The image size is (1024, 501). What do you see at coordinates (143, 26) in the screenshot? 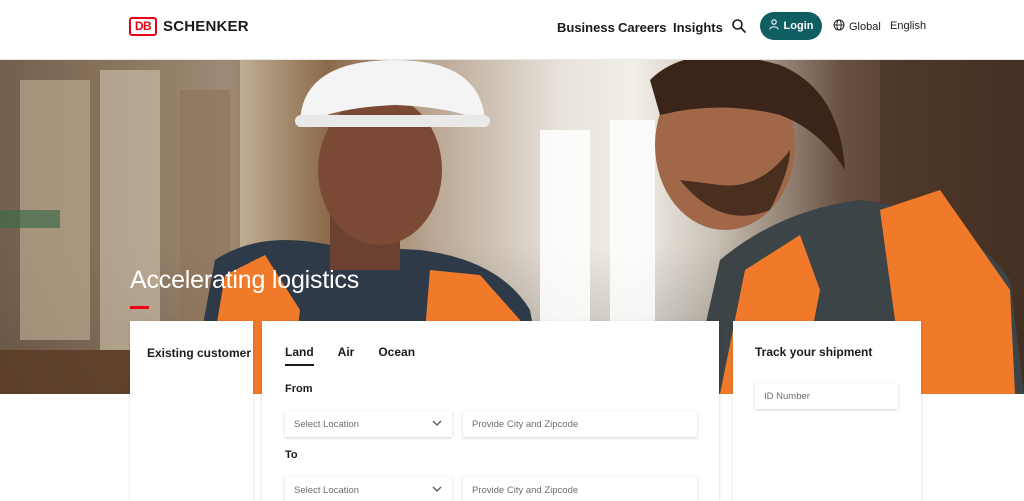
I see `db-logo-mark: DB` at bounding box center [143, 26].